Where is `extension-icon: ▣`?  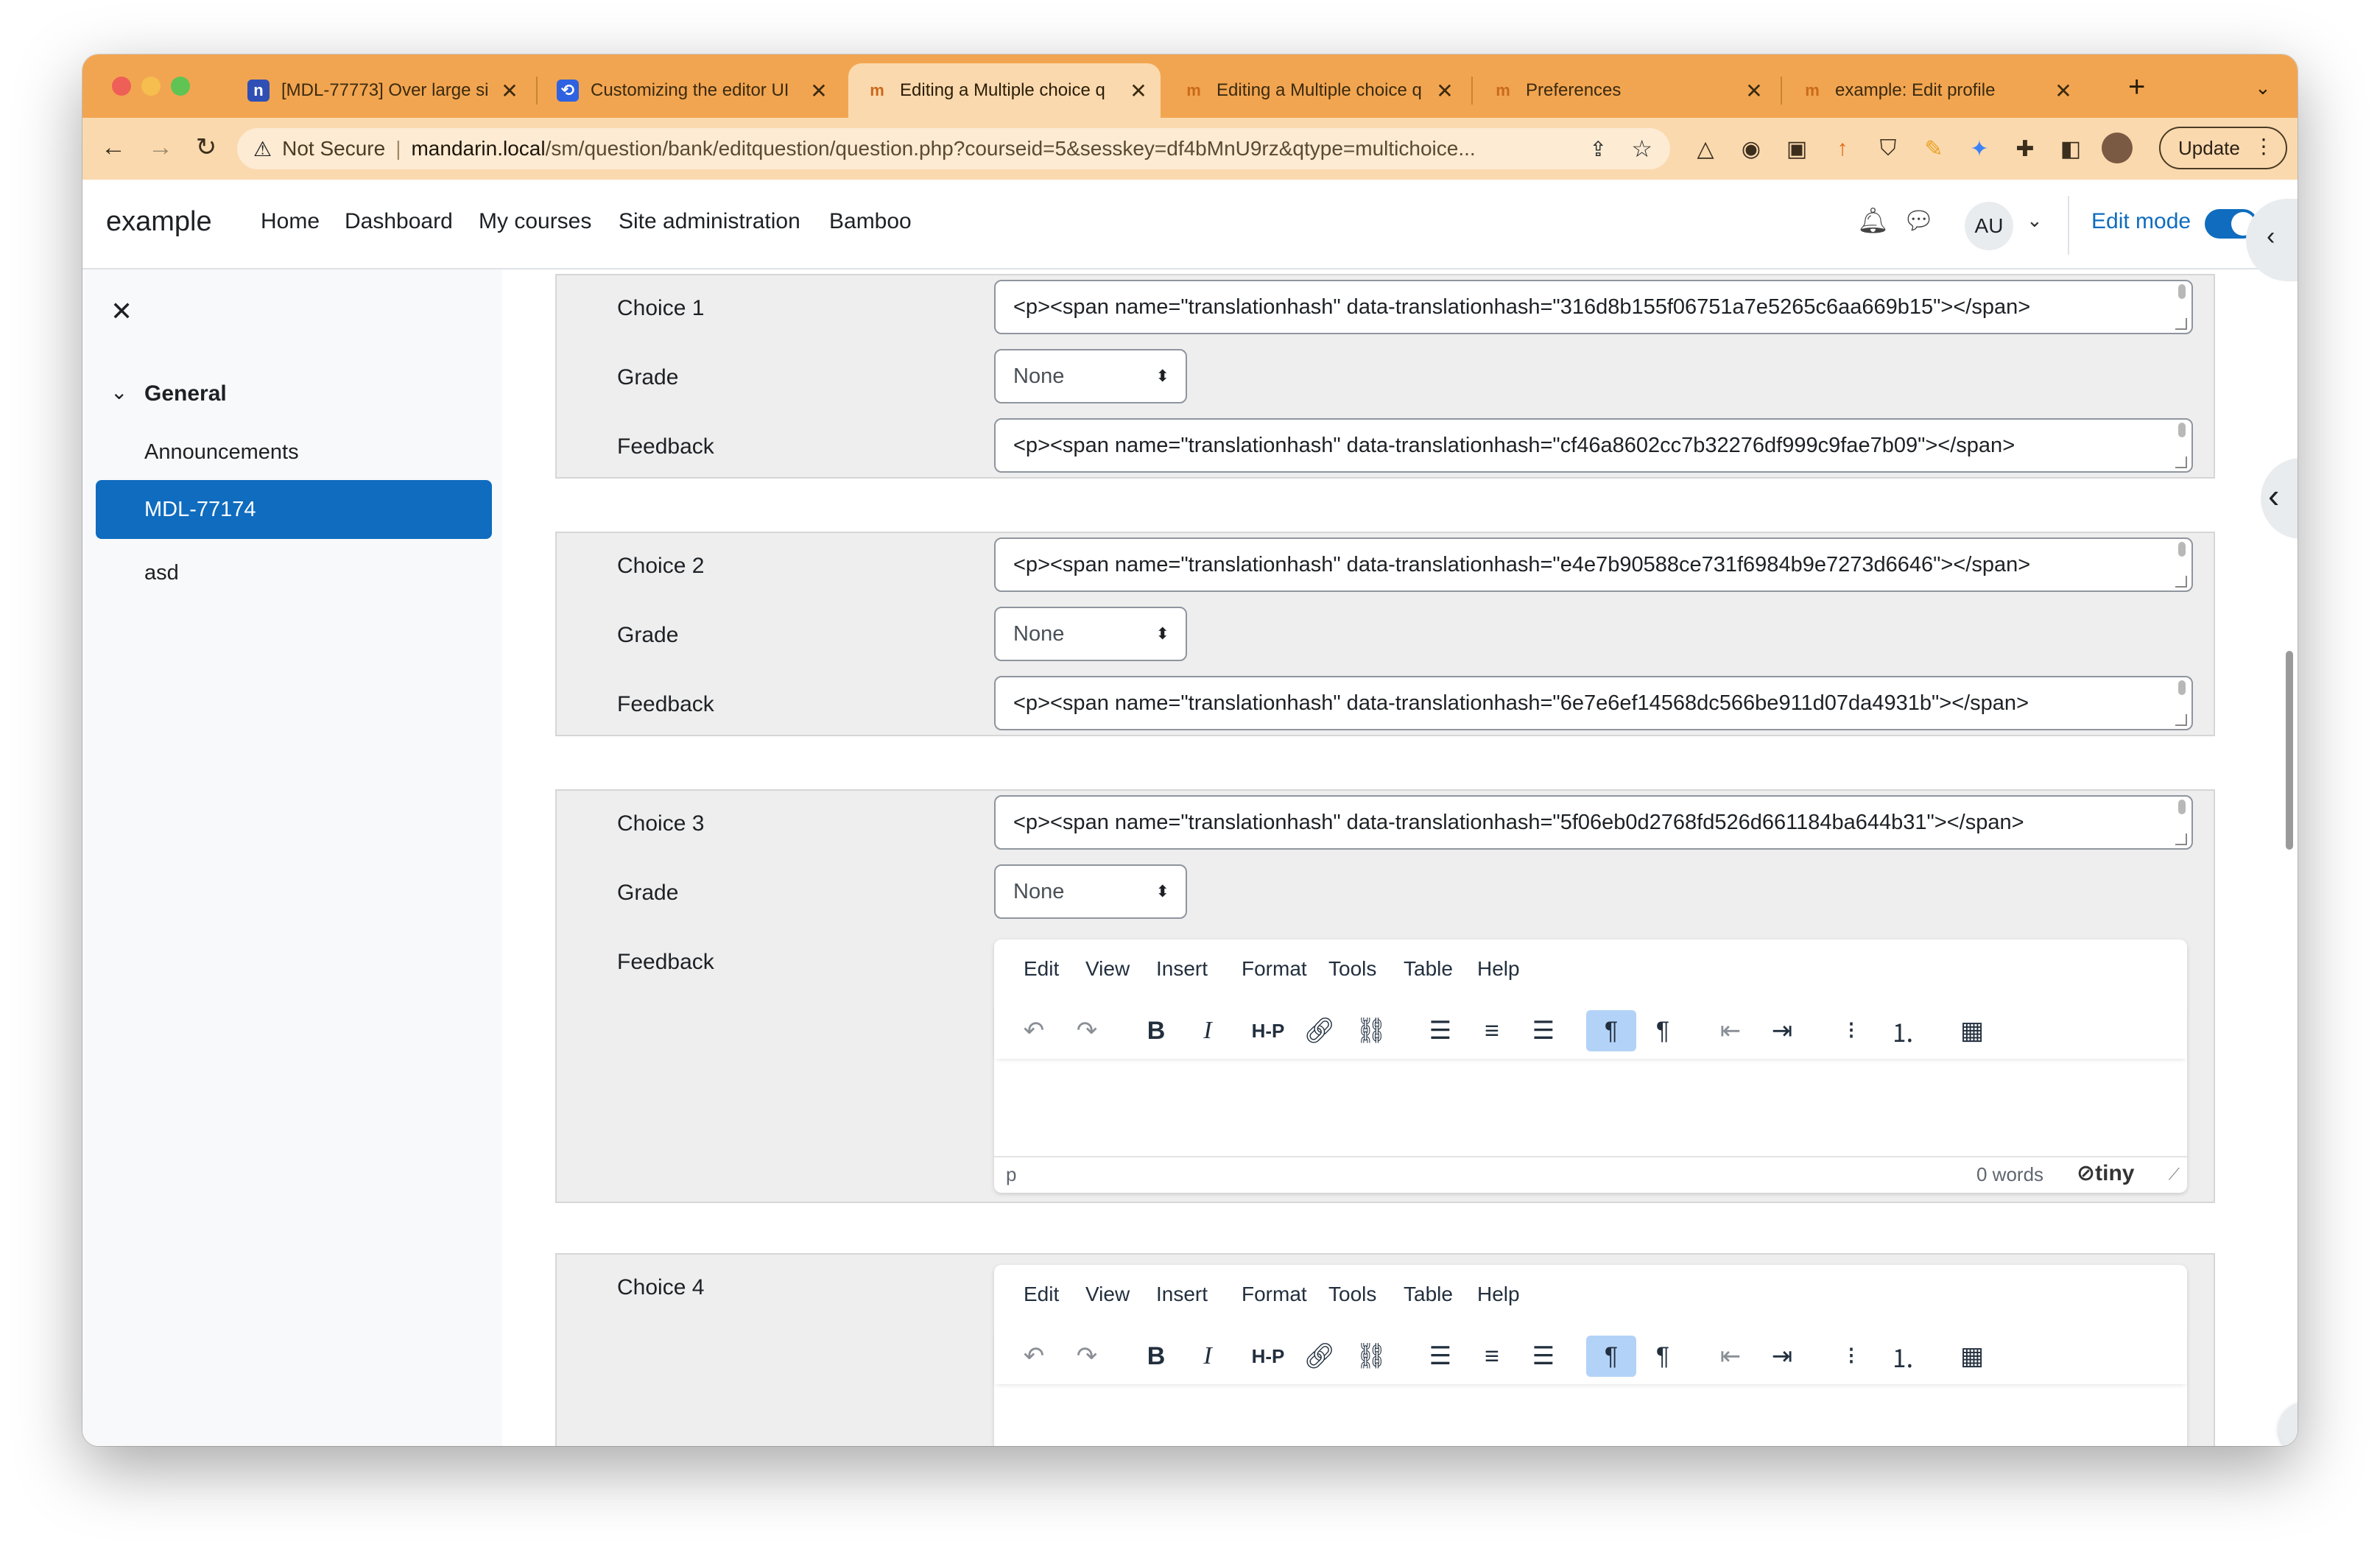 extension-icon: ▣ is located at coordinates (1797, 149).